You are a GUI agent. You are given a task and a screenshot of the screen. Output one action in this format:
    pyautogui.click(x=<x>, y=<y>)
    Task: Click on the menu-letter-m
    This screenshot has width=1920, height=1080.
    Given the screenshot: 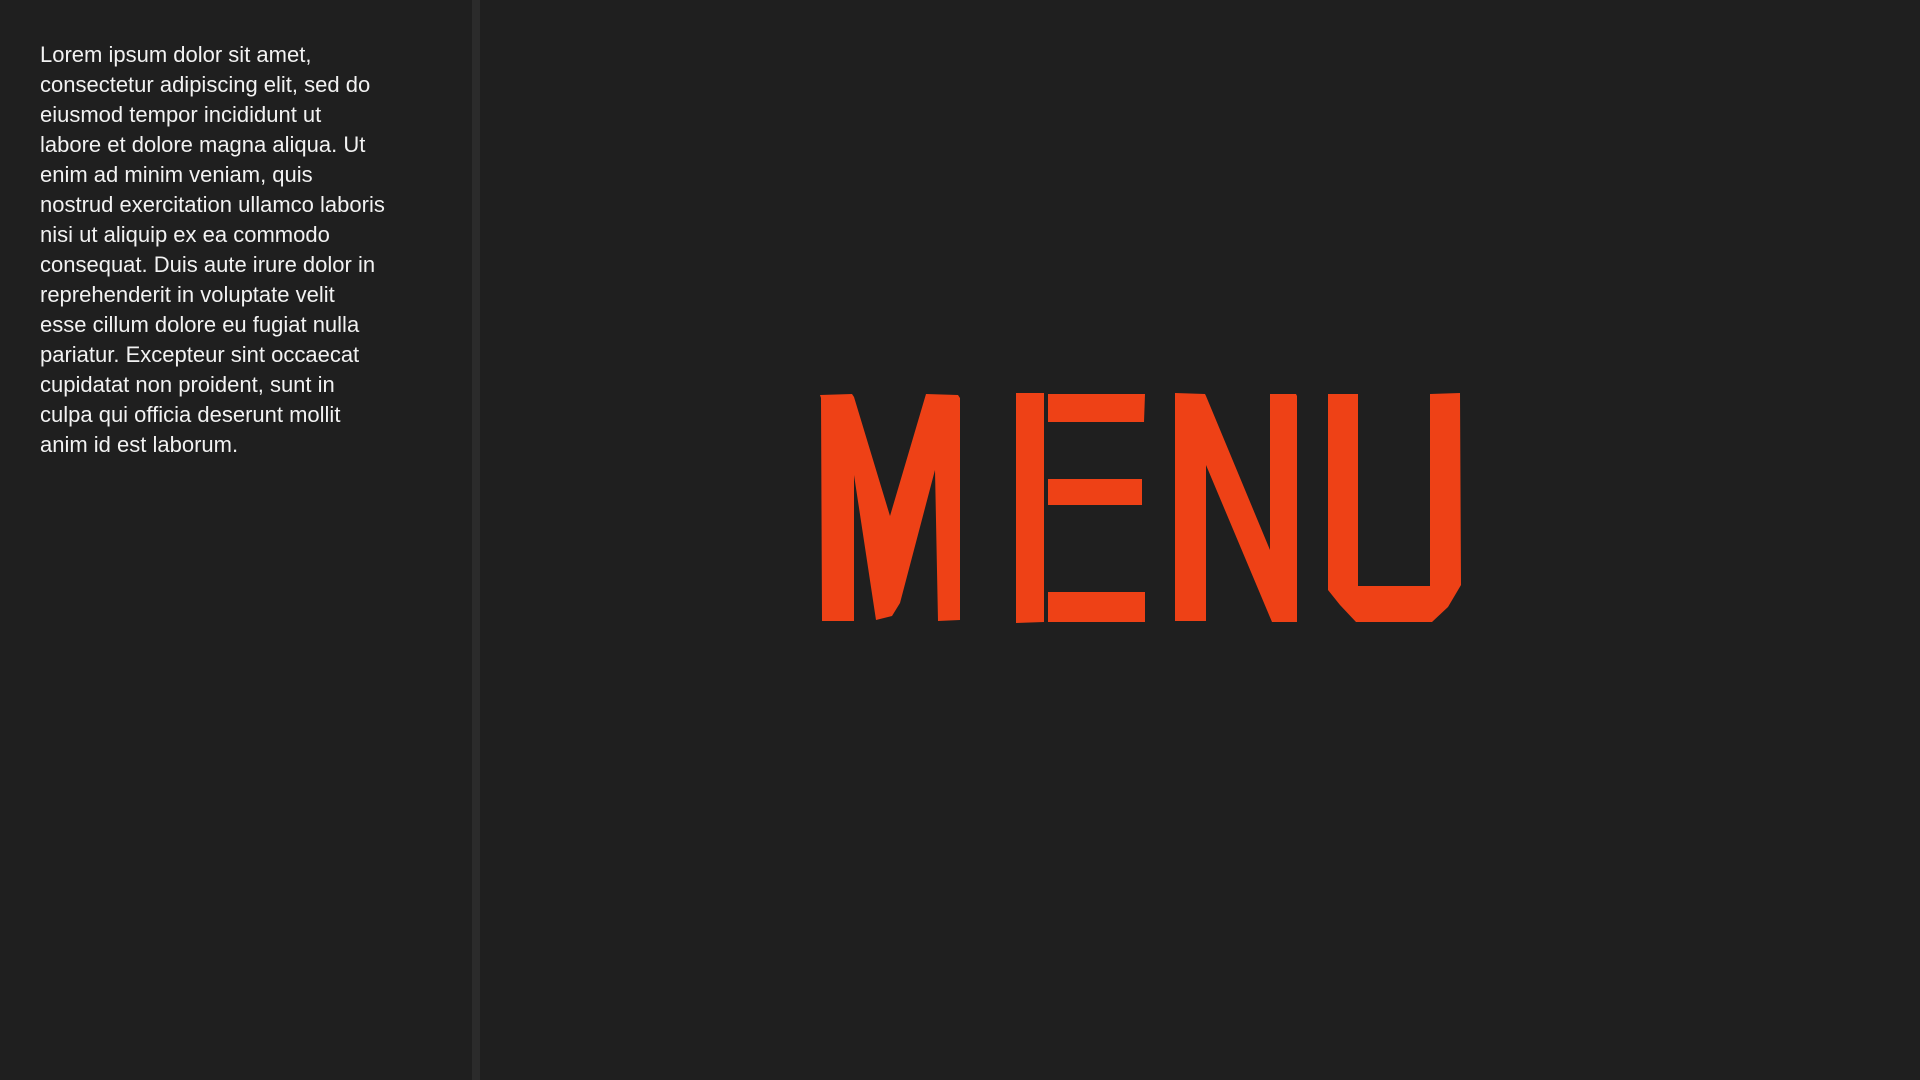 What is the action you would take?
    pyautogui.click(x=890, y=507)
    